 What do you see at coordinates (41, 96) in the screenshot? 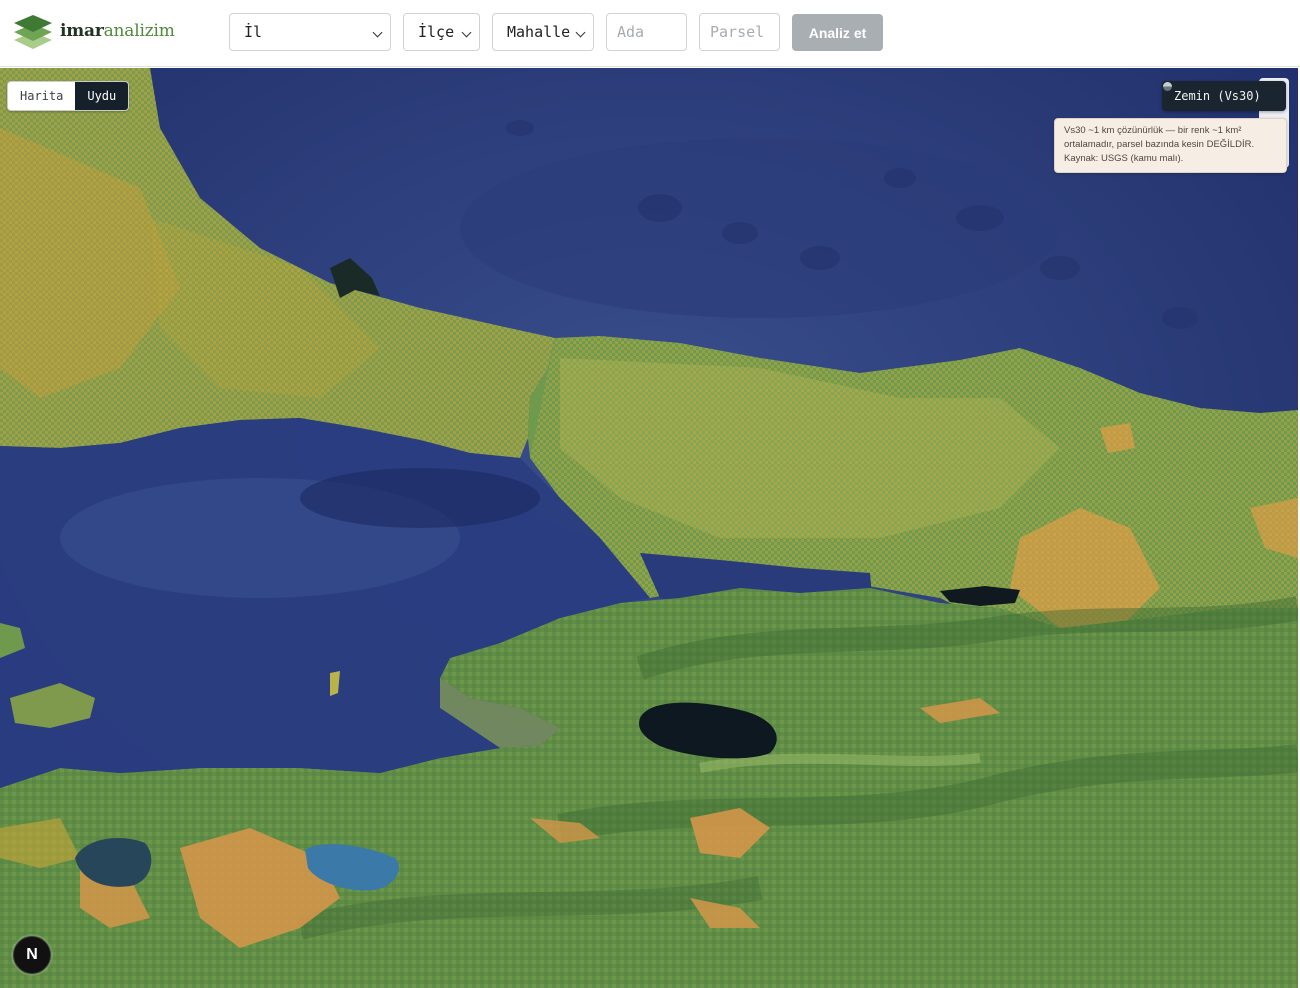
I see `basemap-option-map: Harita` at bounding box center [41, 96].